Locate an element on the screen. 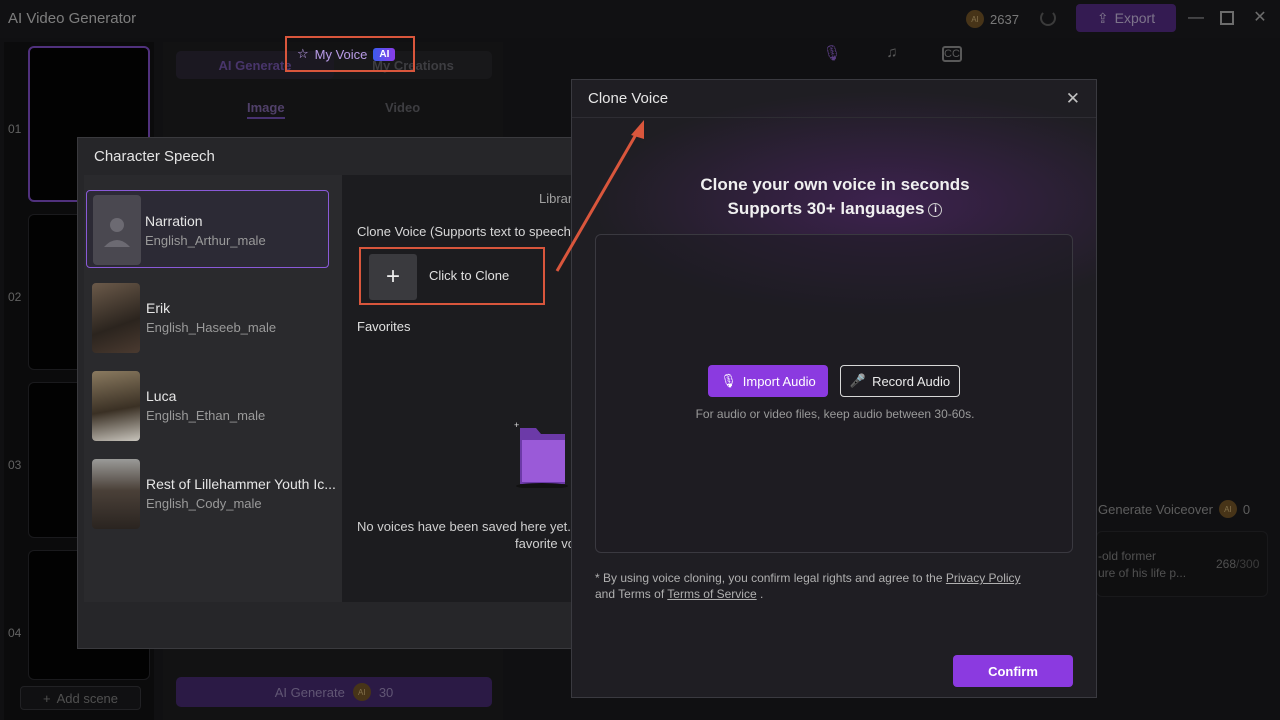 This screenshot has height=720, width=1280. empty-state-line: favorite vo is located at coordinates (545, 543).